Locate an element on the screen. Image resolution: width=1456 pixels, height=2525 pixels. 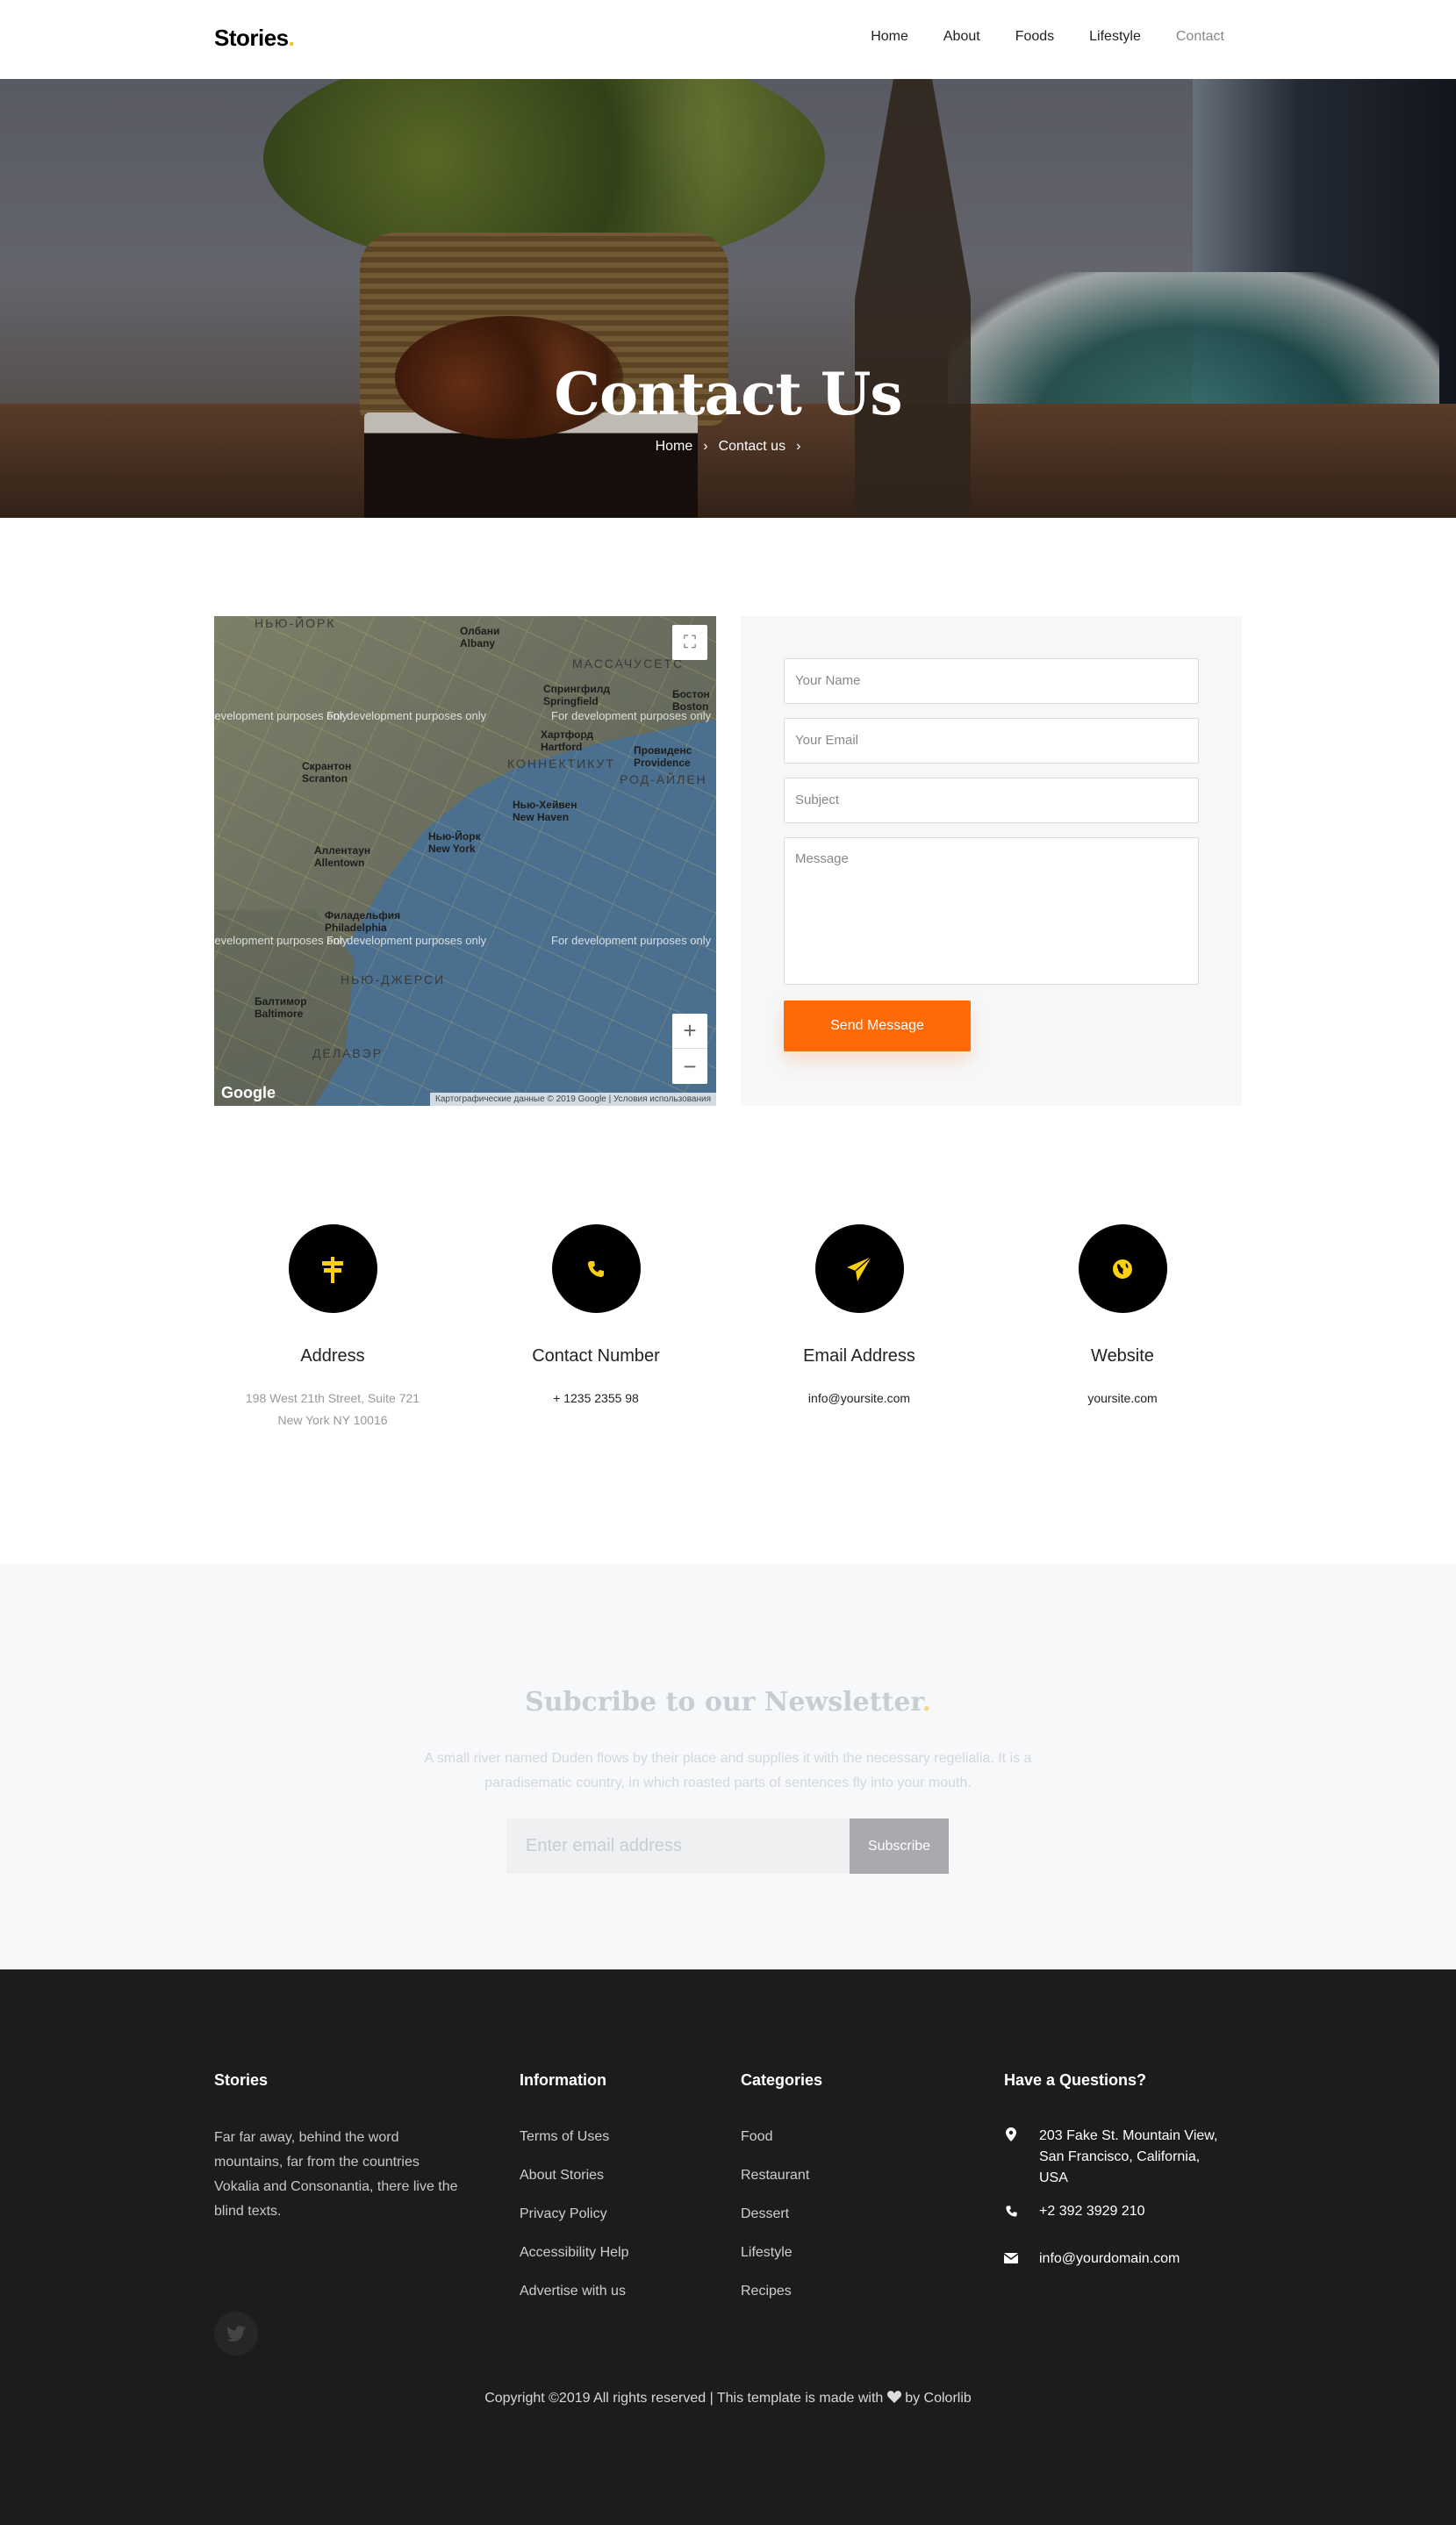
map-label-city: Филадельфия Philadelphia is located at coordinates (363, 921).